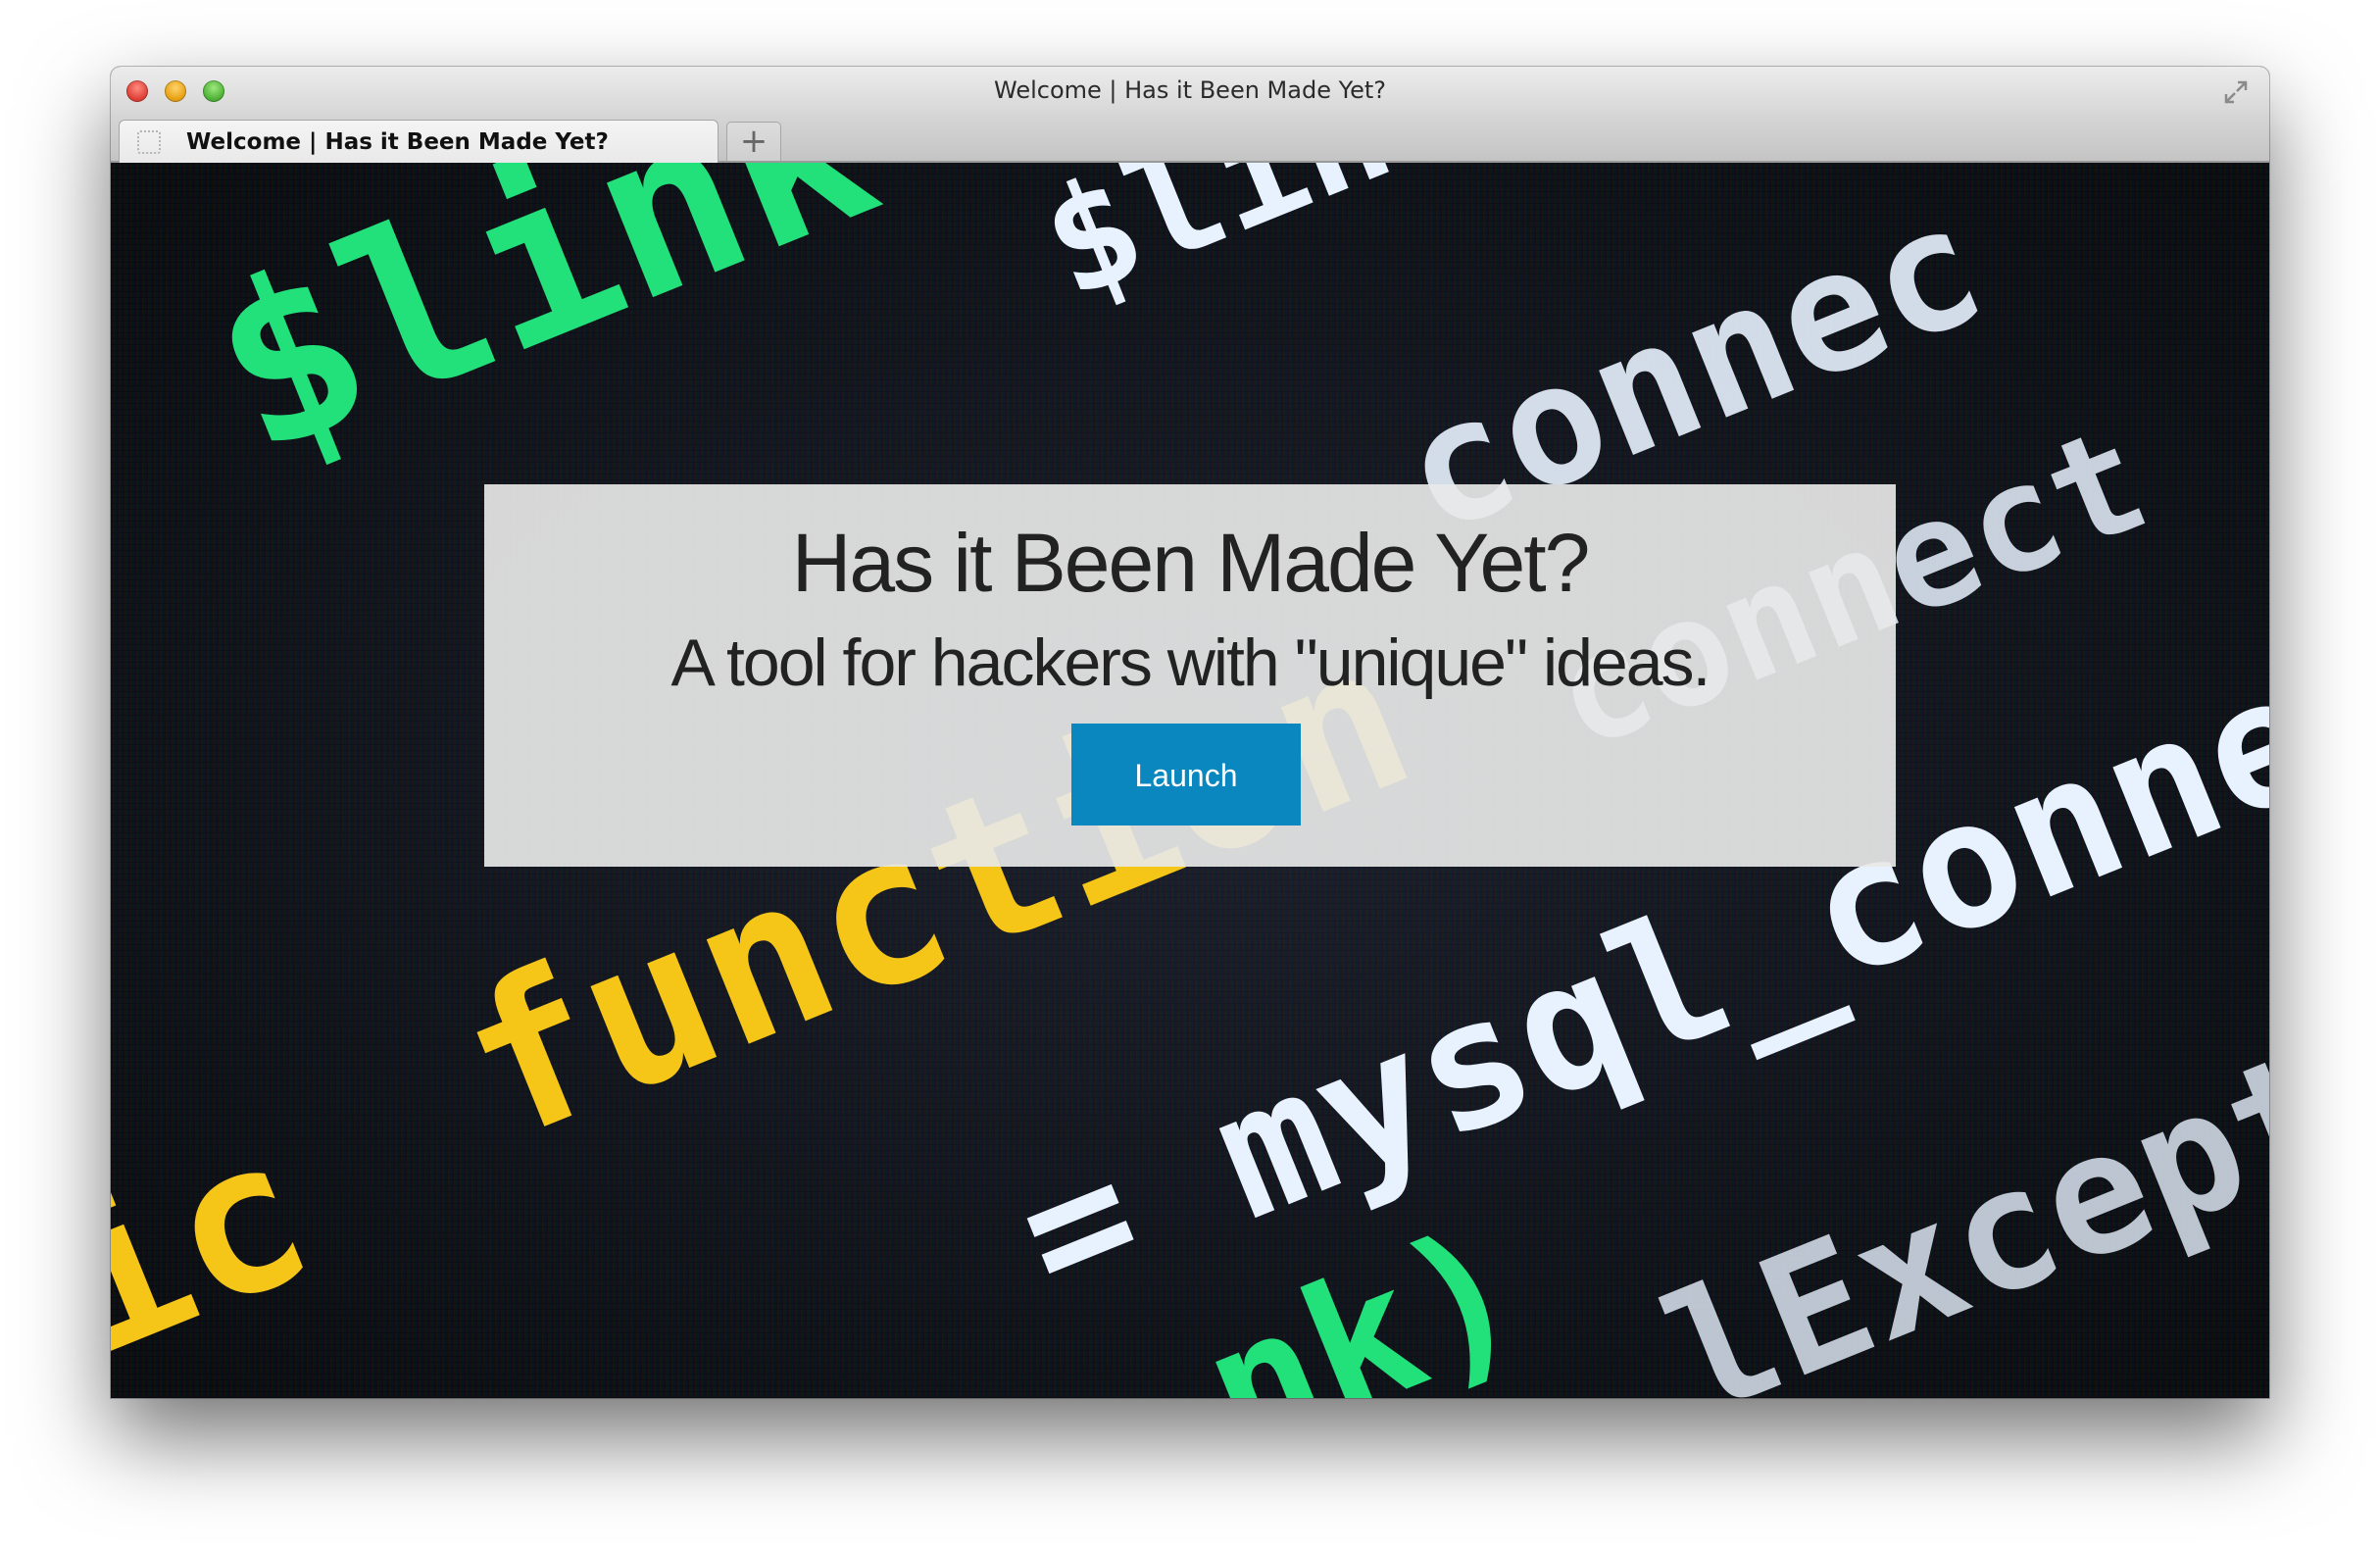 Image resolution: width=2380 pixels, height=1551 pixels. Describe the element at coordinates (2236, 92) in the screenshot. I see `fullscreen-icon` at that location.